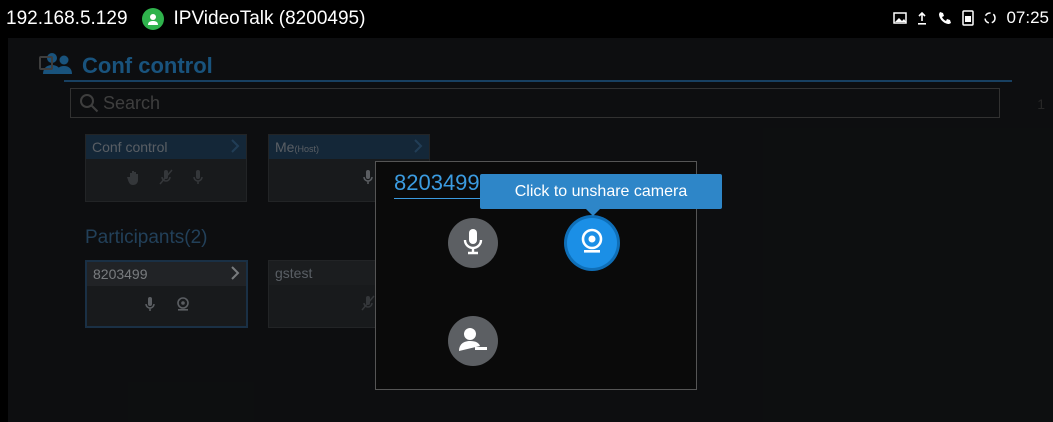 This screenshot has width=1053, height=422. Describe the element at coordinates (269, 18) in the screenshot. I see `app-name: IPVideoTalk (8200495)` at that location.